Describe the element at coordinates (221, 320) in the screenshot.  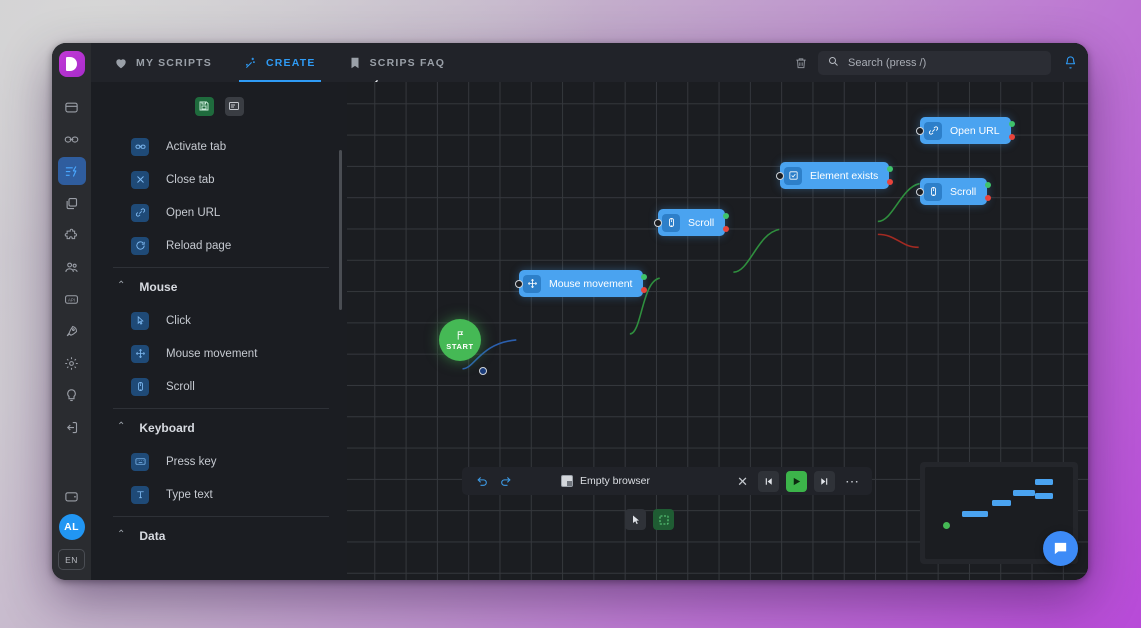
I see `block-click: Click` at that location.